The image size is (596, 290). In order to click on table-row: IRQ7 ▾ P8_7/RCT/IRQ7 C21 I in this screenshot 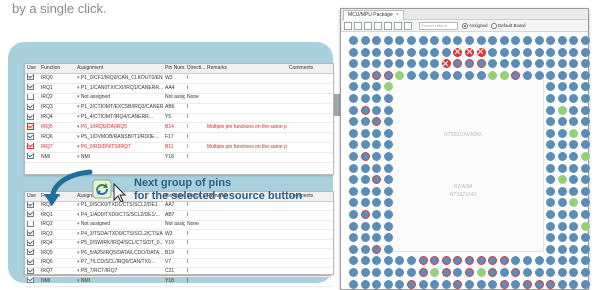, I will do `click(179, 272)`.